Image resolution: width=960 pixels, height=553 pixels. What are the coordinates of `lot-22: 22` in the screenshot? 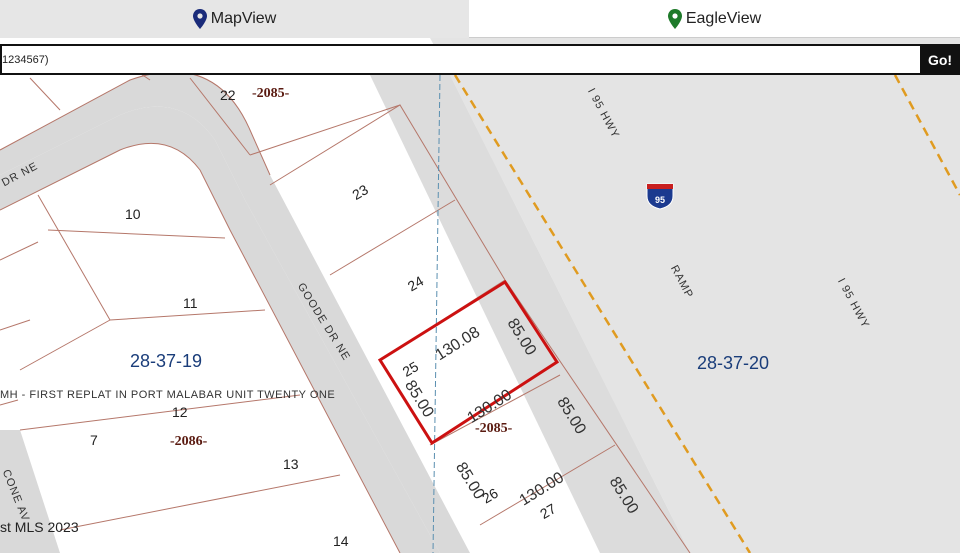 It's located at (228, 95).